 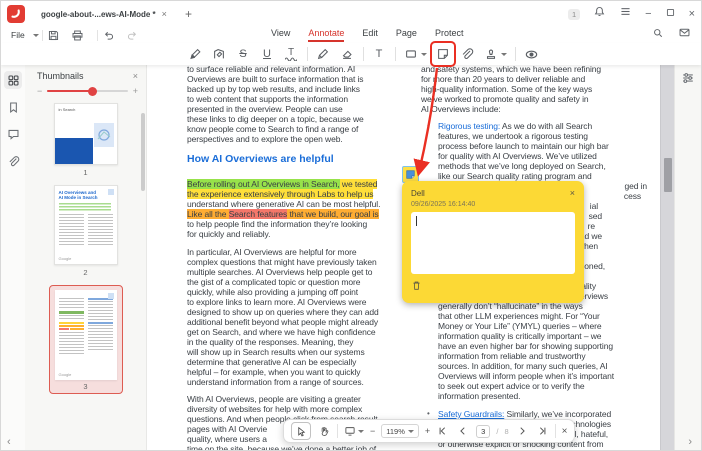 What do you see at coordinates (667, 257) in the screenshot?
I see `vertical-scrollbar` at bounding box center [667, 257].